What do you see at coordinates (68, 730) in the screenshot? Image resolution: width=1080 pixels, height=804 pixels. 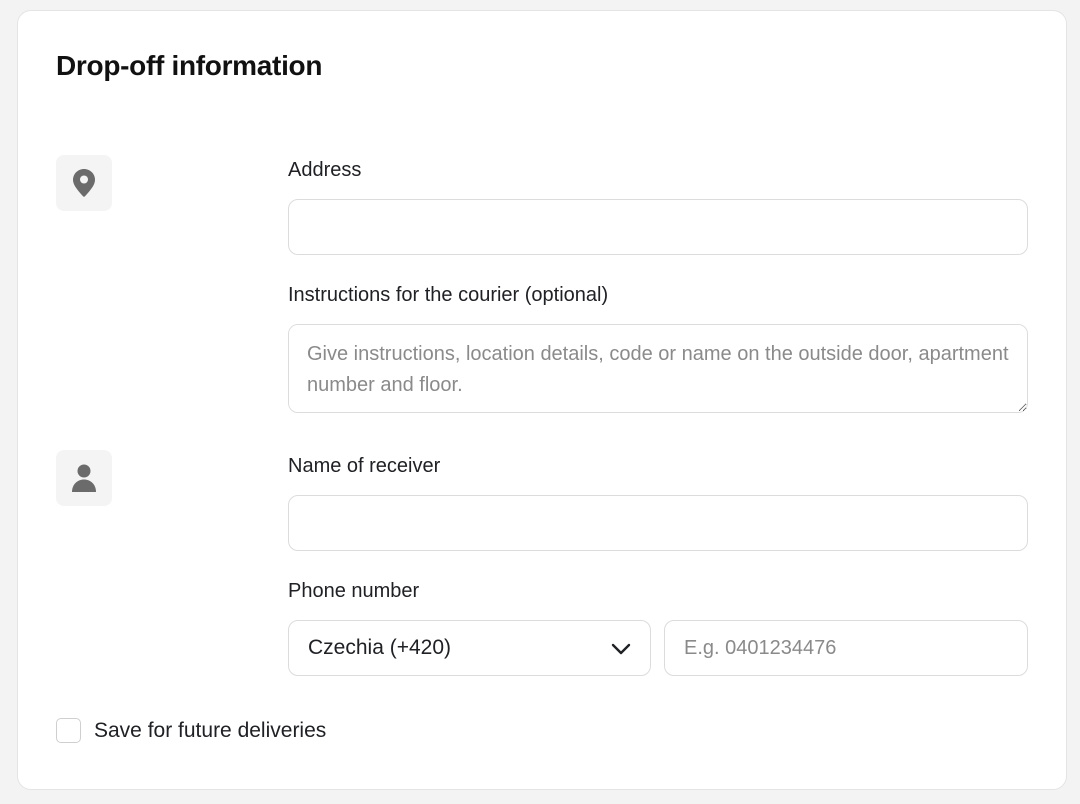 I see `save-checkbox` at bounding box center [68, 730].